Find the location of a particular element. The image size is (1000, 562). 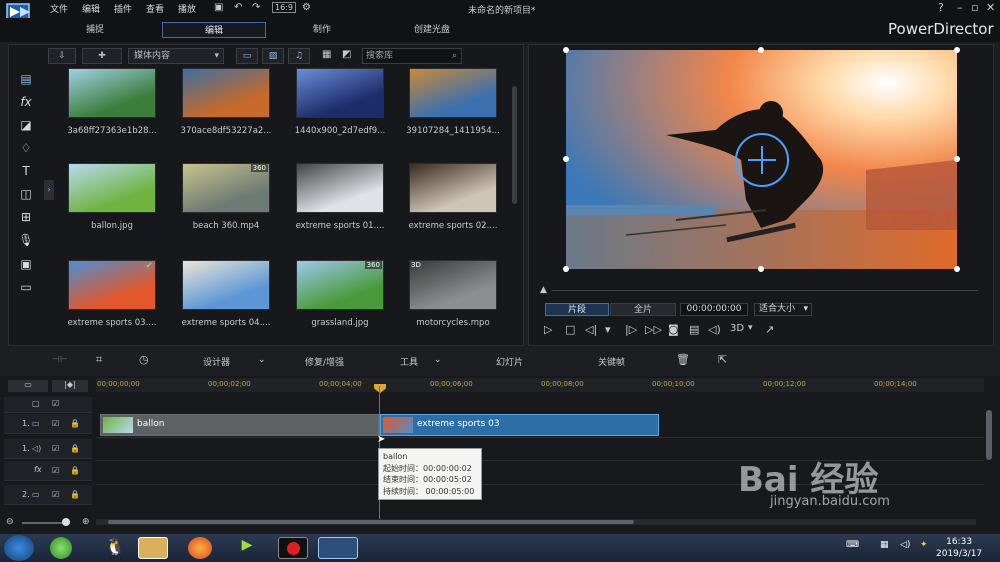

trash-icon: 🗑 is located at coordinates (683, 359).